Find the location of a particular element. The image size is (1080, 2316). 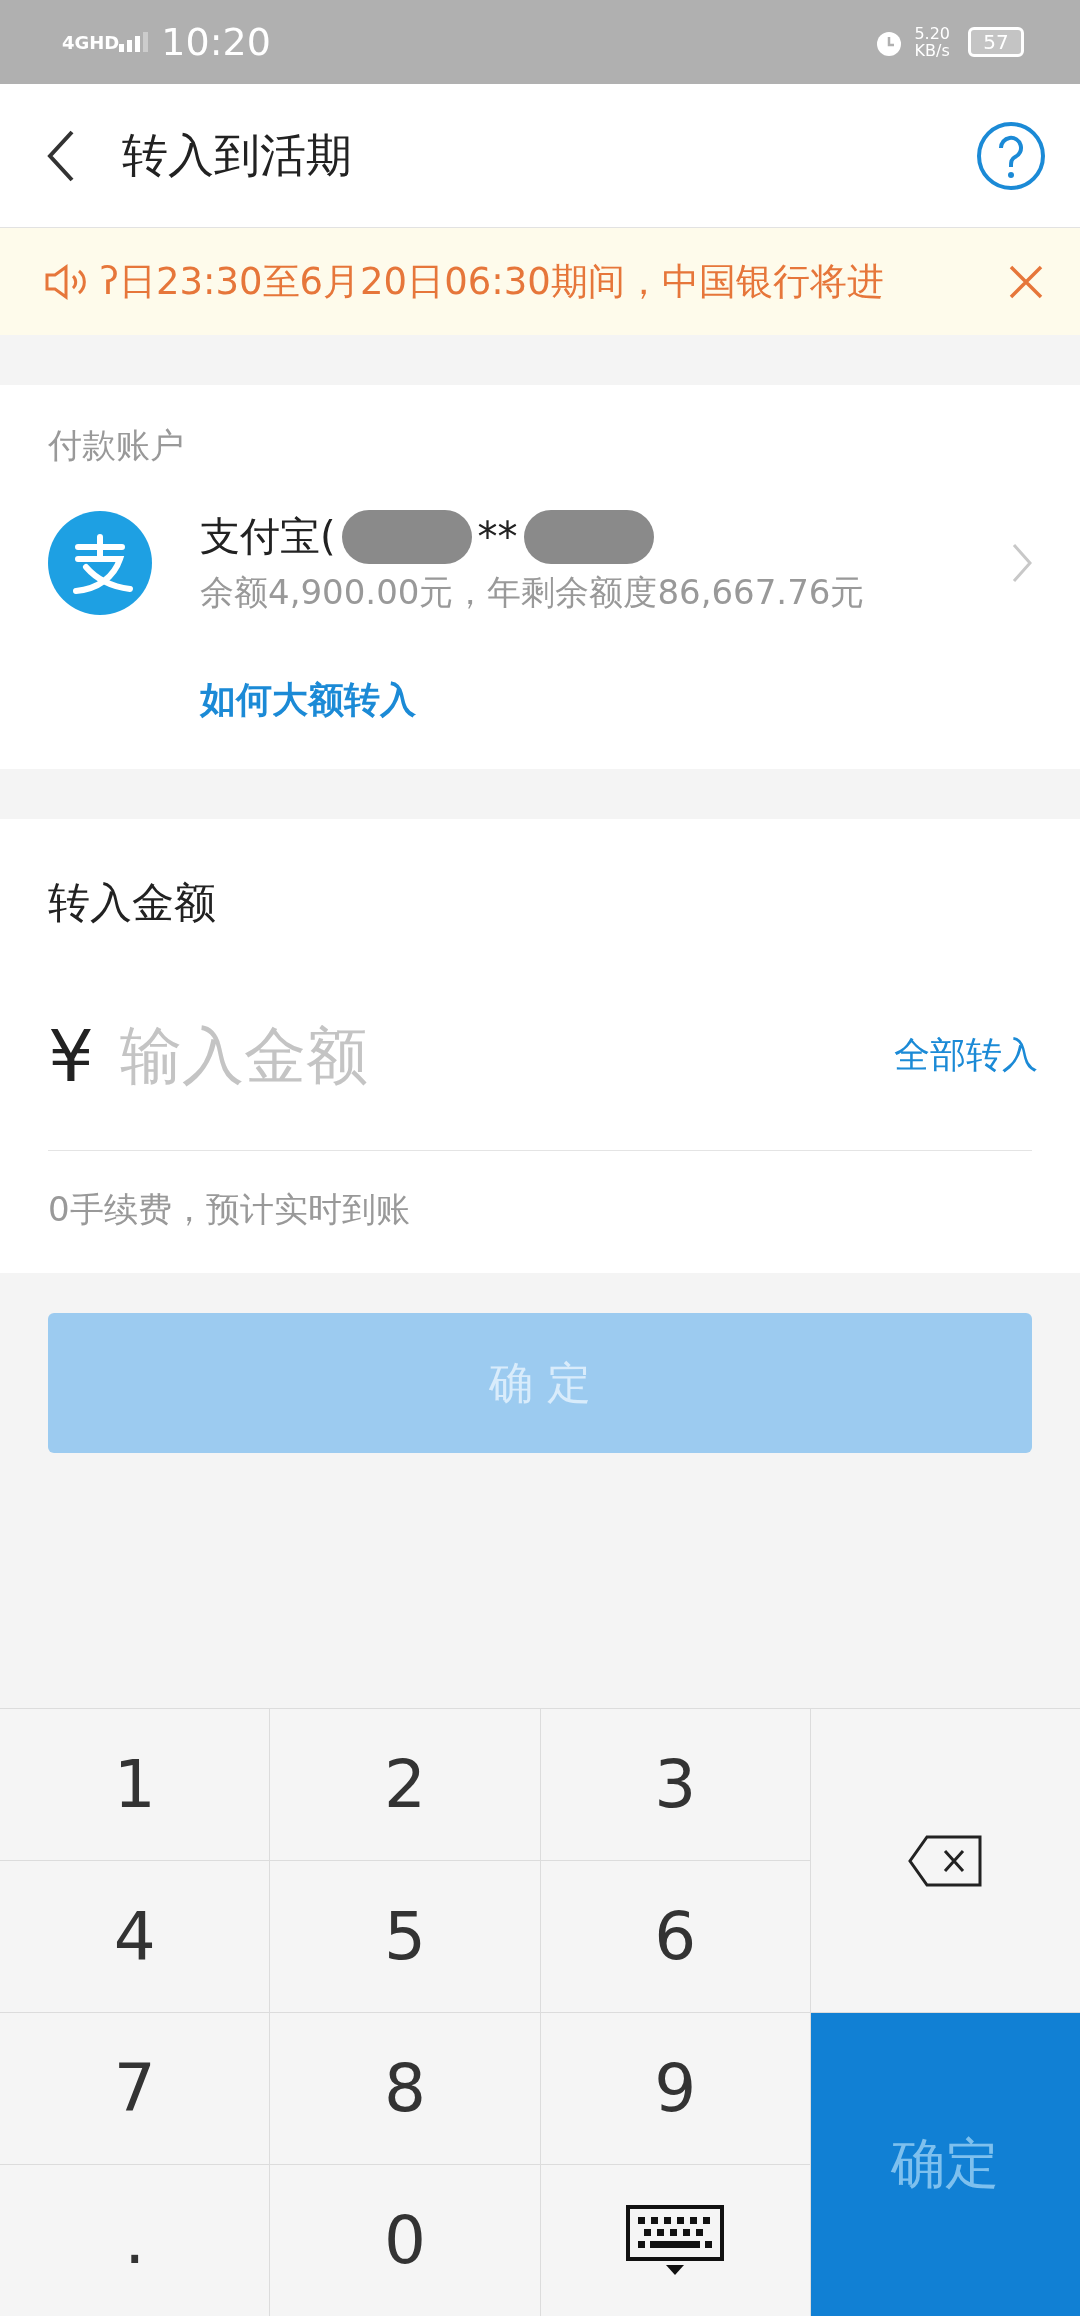

notice-text: ʔ日23:30至6月20日06:30期间，中国银行将进 is located at coordinates (492, 281).